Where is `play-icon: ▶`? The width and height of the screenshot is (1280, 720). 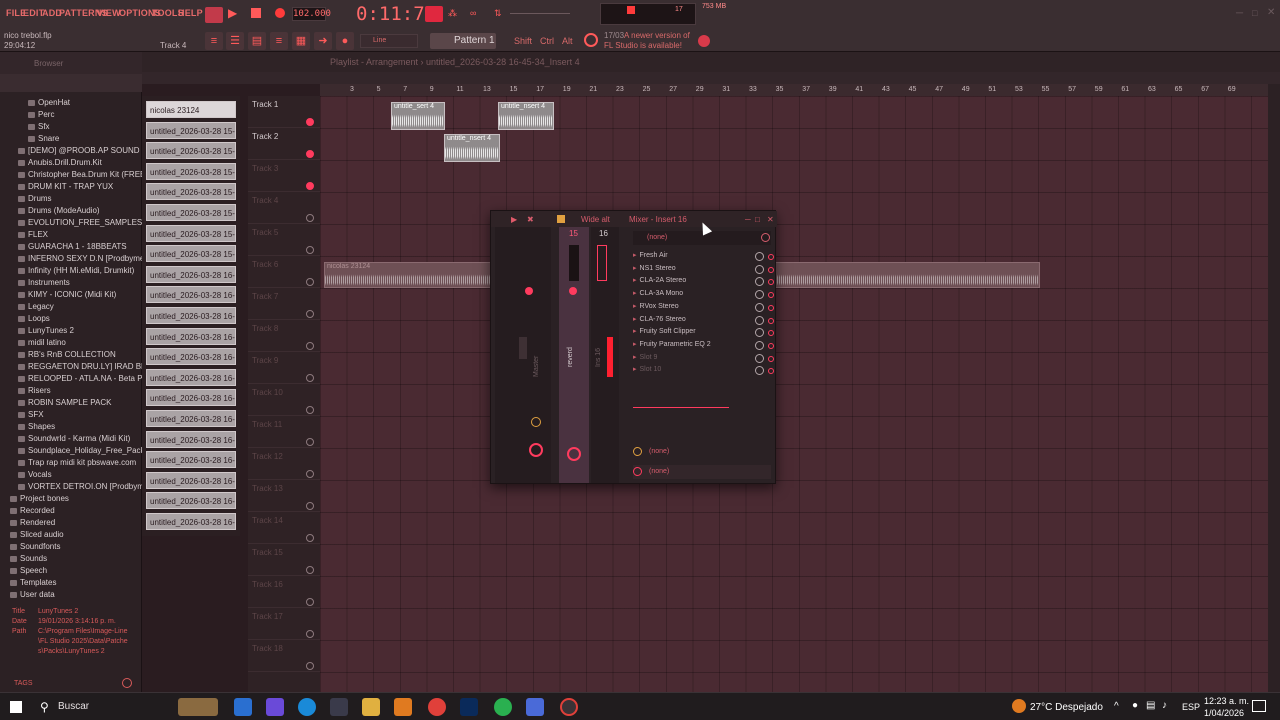 play-icon: ▶ is located at coordinates (232, 13).